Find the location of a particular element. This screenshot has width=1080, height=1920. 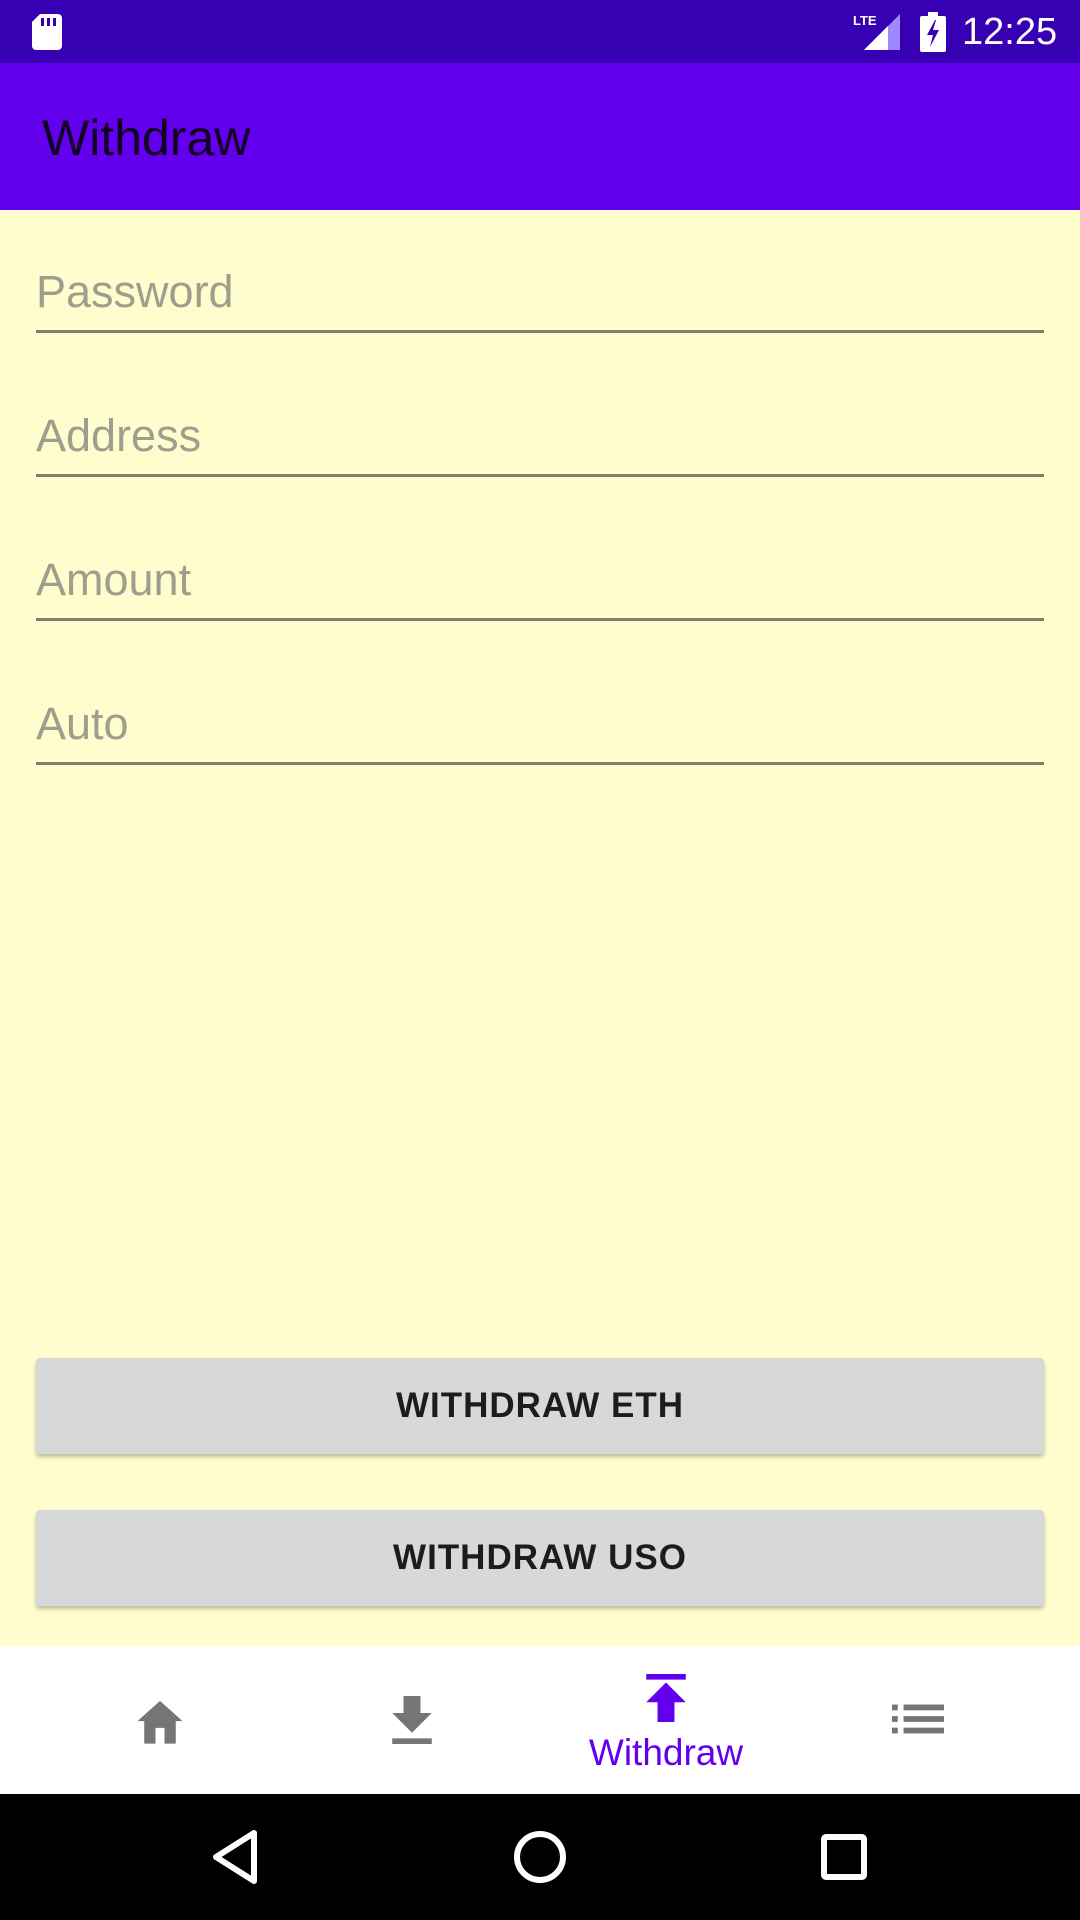

system-navigation-bar is located at coordinates (540, 1857).